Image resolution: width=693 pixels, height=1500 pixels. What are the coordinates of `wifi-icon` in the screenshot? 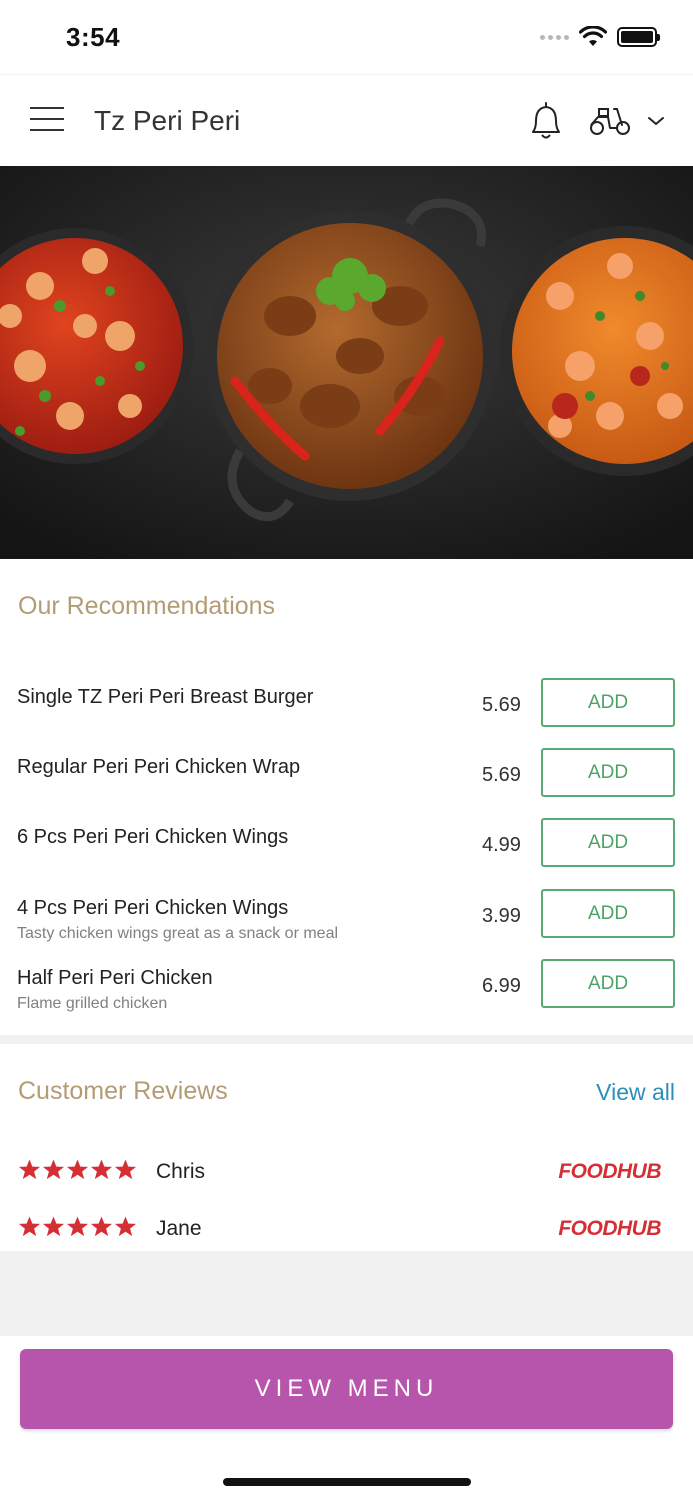 It's located at (593, 36).